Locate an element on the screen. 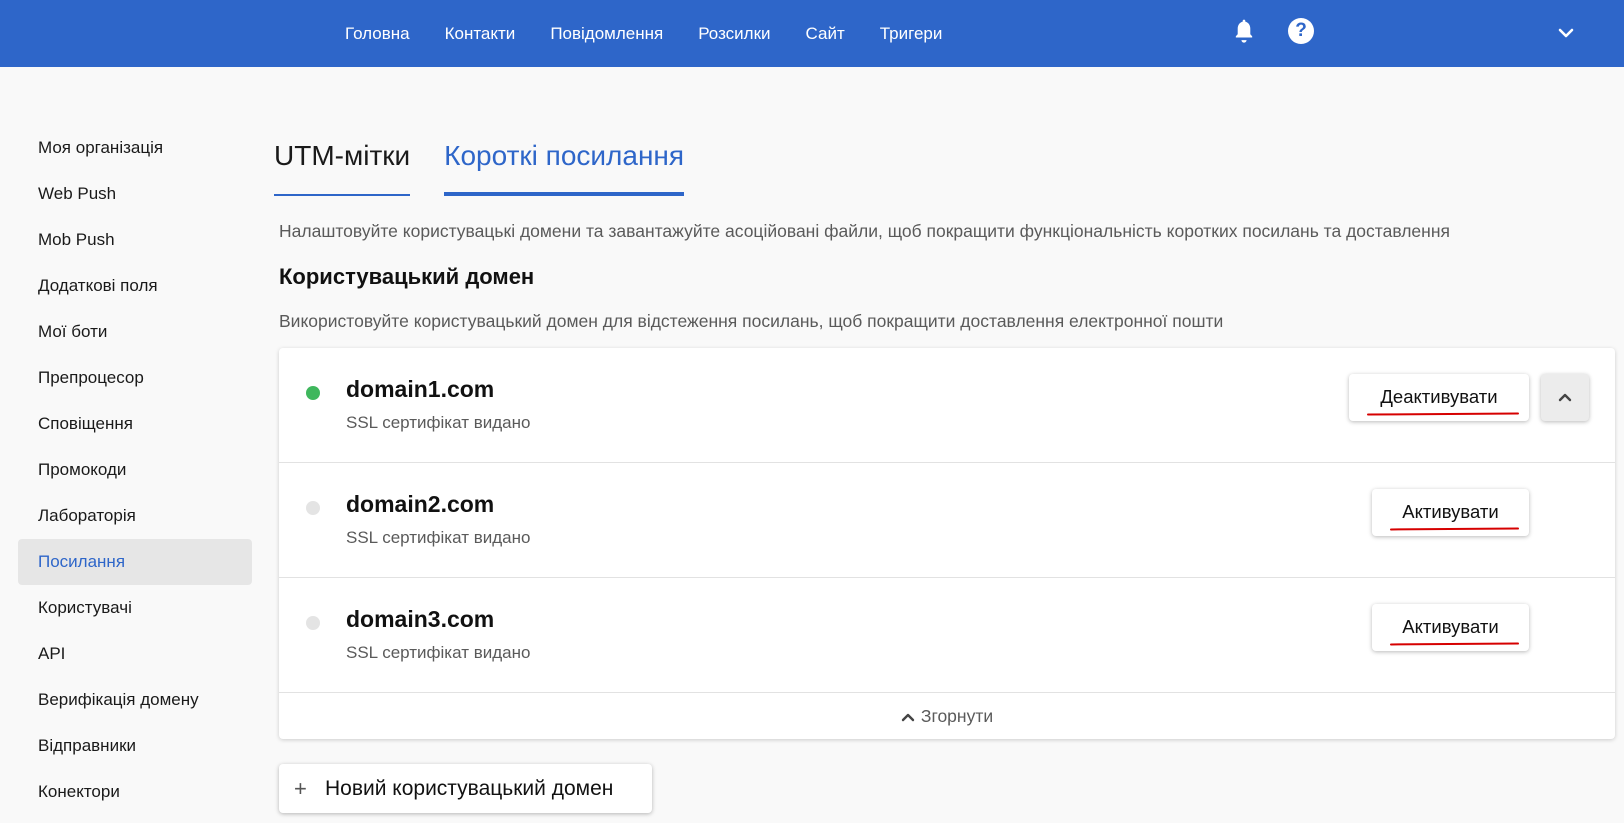 The height and width of the screenshot is (823, 1624). nav-triggers: Тригери is located at coordinates (911, 34).